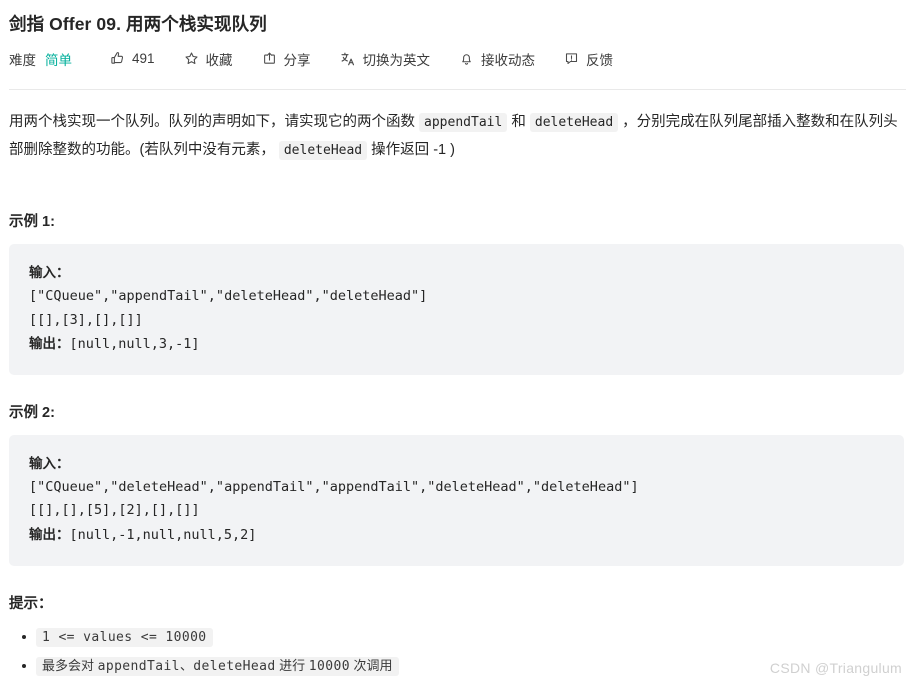 This screenshot has width=916, height=686. I want to click on feedback-button: 反馈, so click(588, 59).